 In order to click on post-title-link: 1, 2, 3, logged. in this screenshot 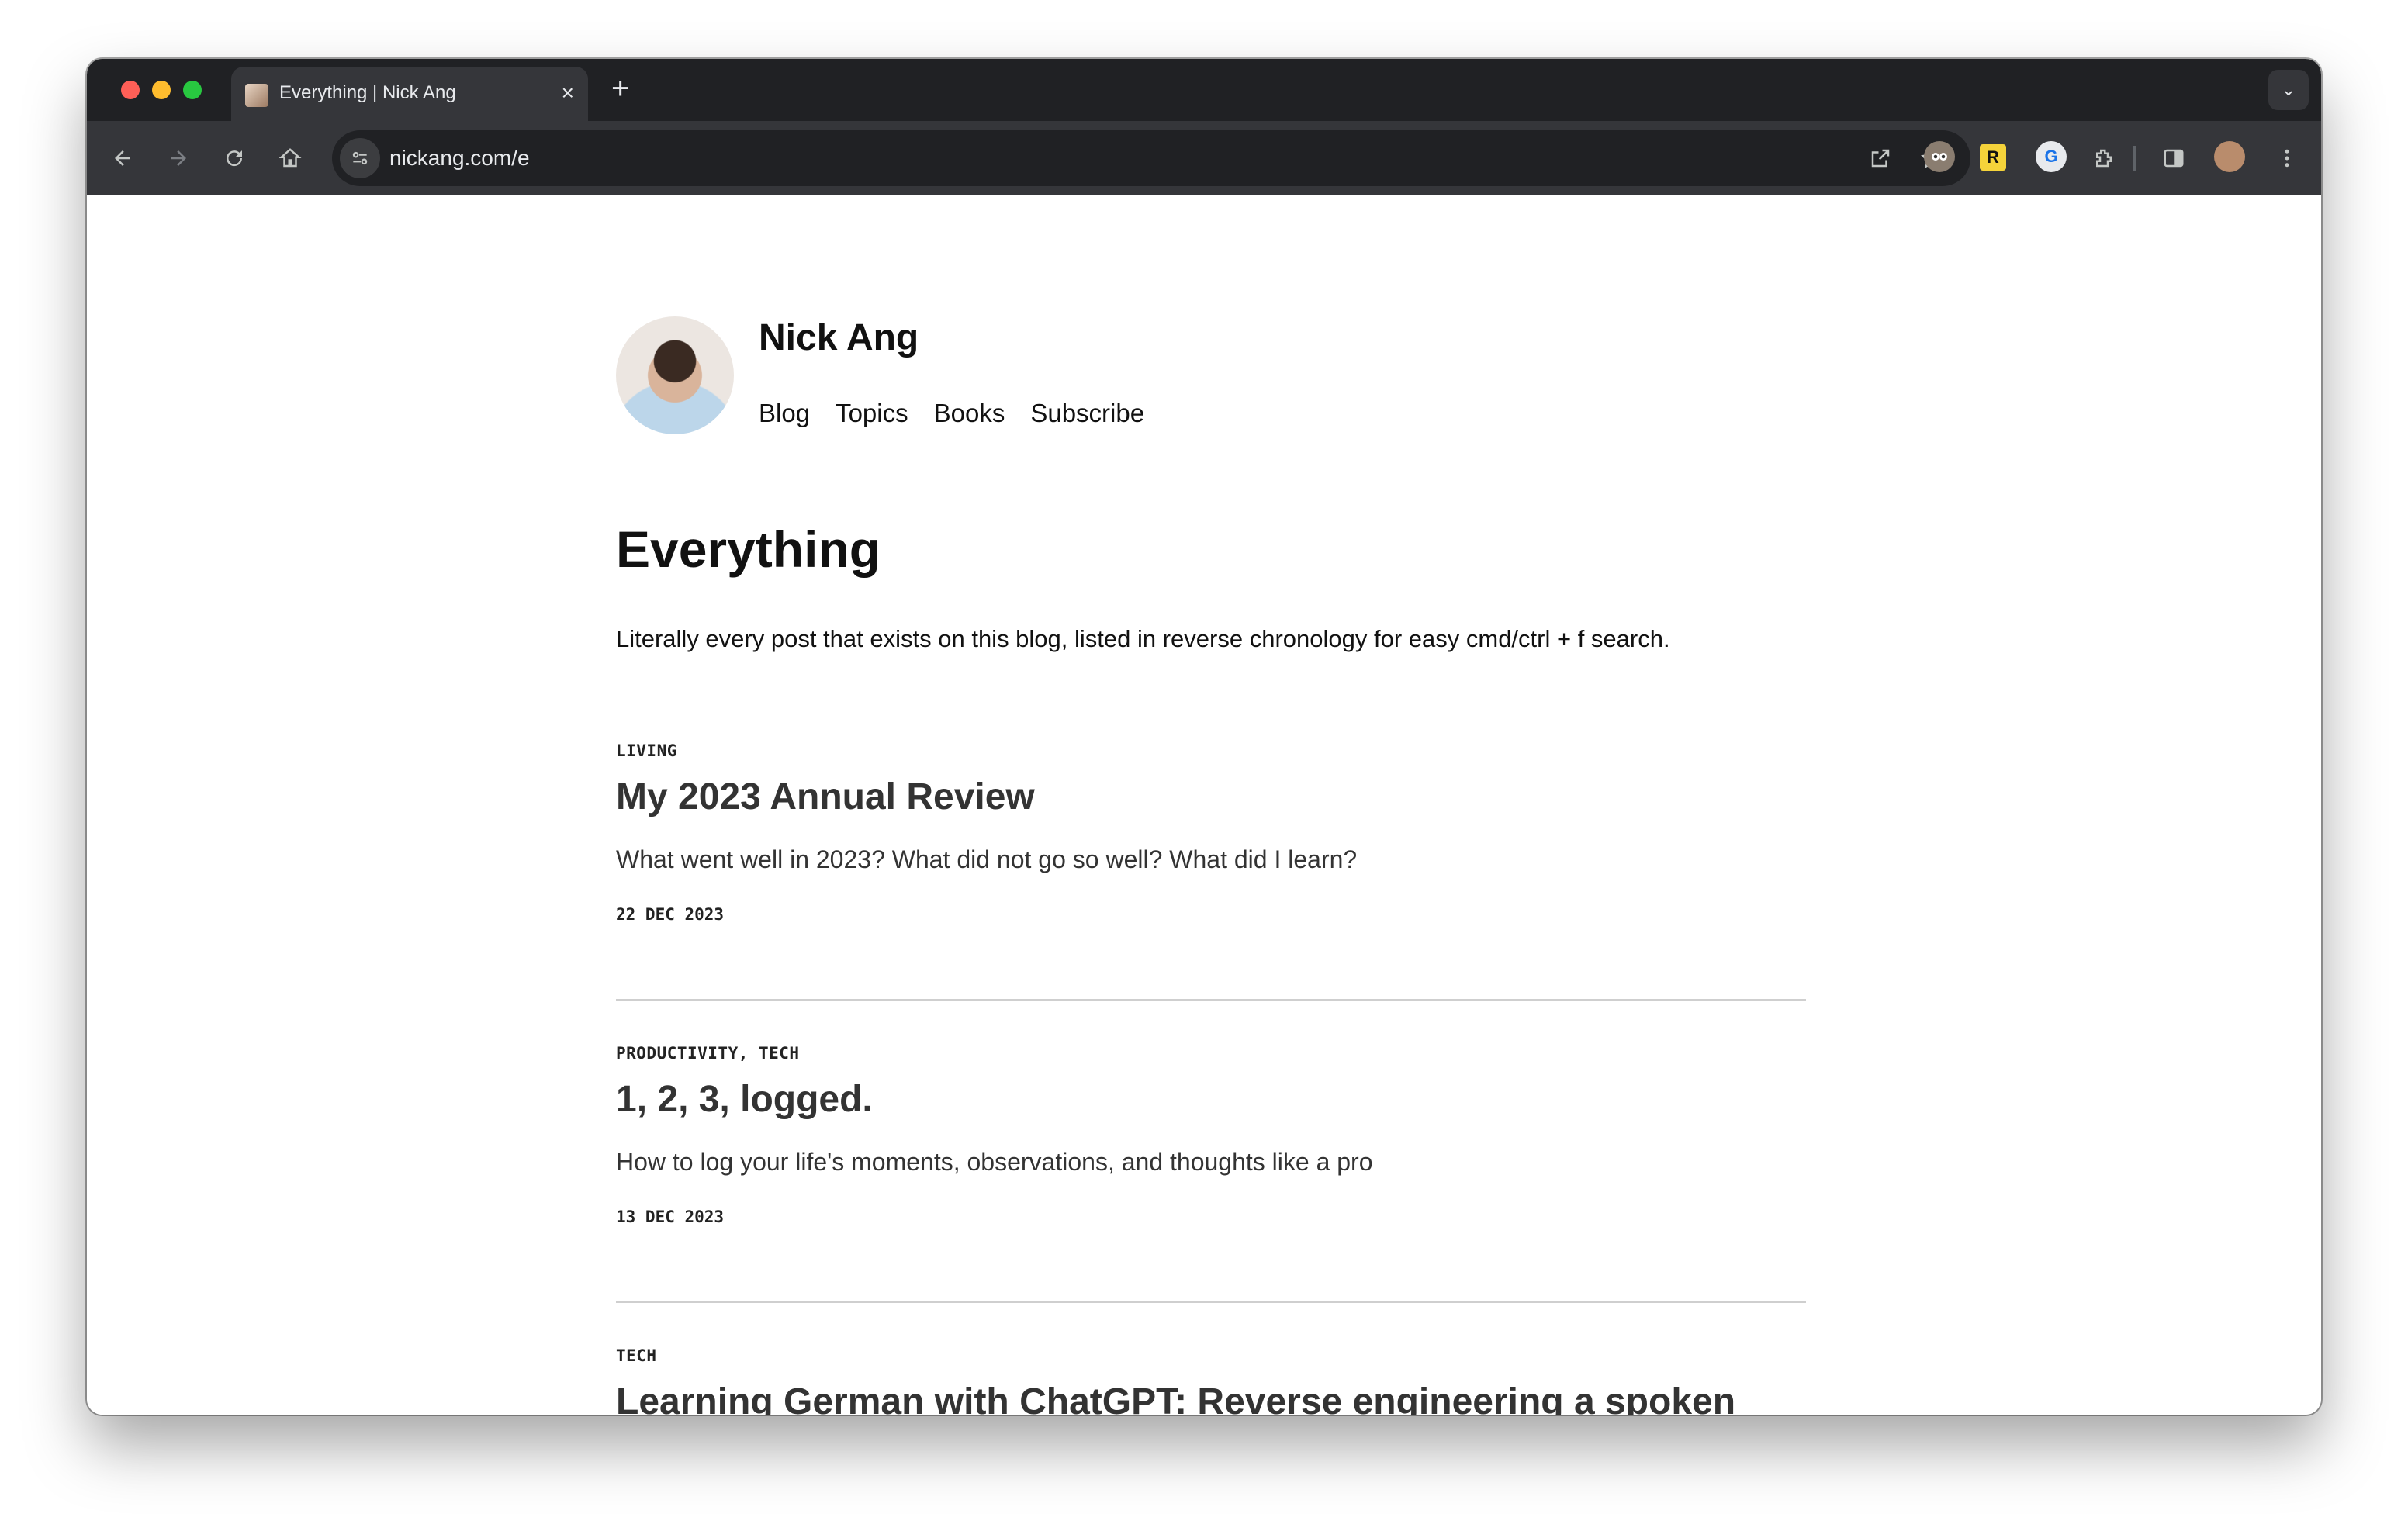, I will do `click(1211, 1100)`.